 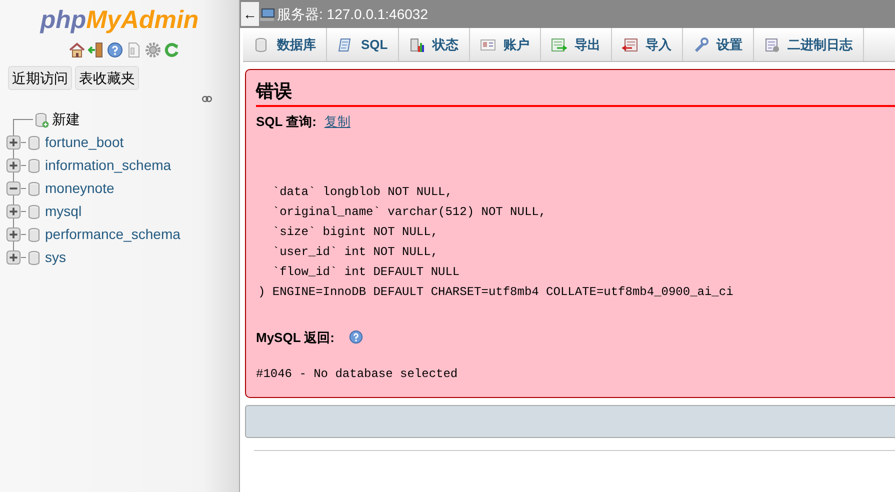 What do you see at coordinates (172, 50) in the screenshot?
I see `reload-icon` at bounding box center [172, 50].